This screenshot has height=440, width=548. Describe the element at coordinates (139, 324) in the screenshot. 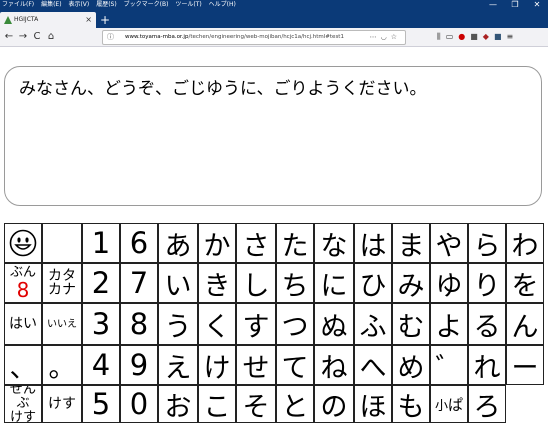

I see `char-key: 8` at that location.